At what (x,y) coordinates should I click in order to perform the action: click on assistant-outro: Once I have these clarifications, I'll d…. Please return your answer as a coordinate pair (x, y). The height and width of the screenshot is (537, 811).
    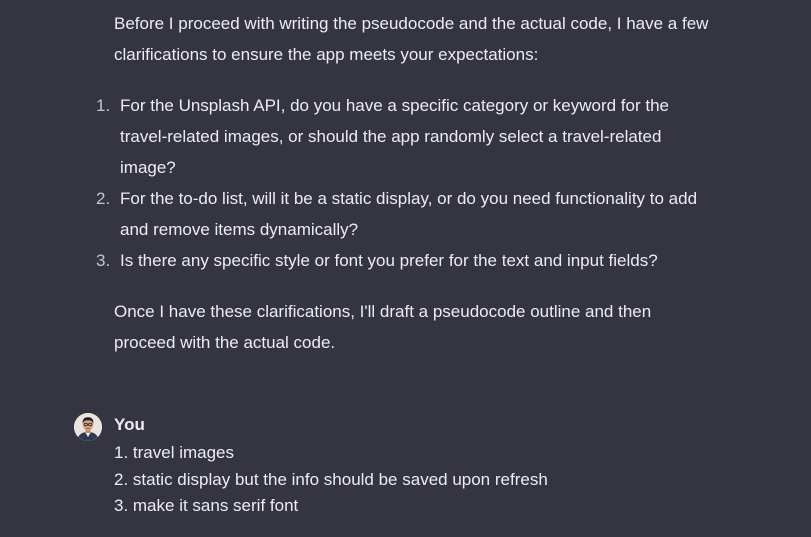
    Looking at the image, I should click on (383, 327).